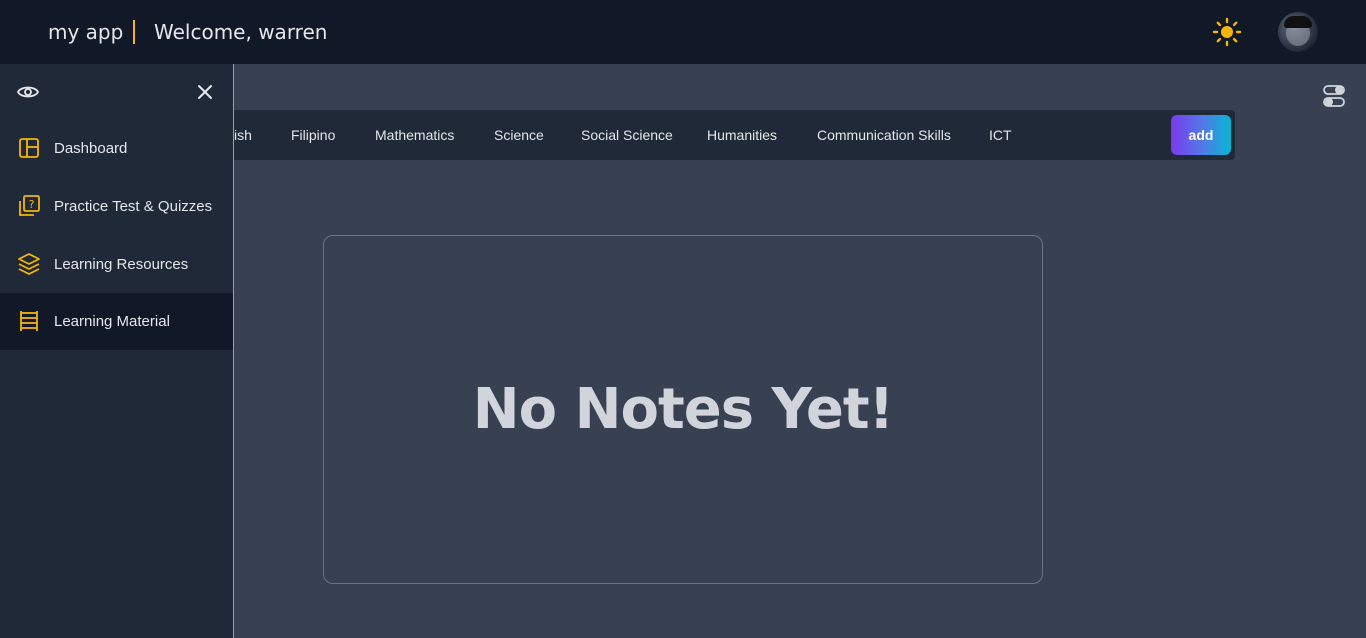 The image size is (1366, 638). Describe the element at coordinates (91, 148) in the screenshot. I see `sidebar-item-label: Dashboard` at that location.